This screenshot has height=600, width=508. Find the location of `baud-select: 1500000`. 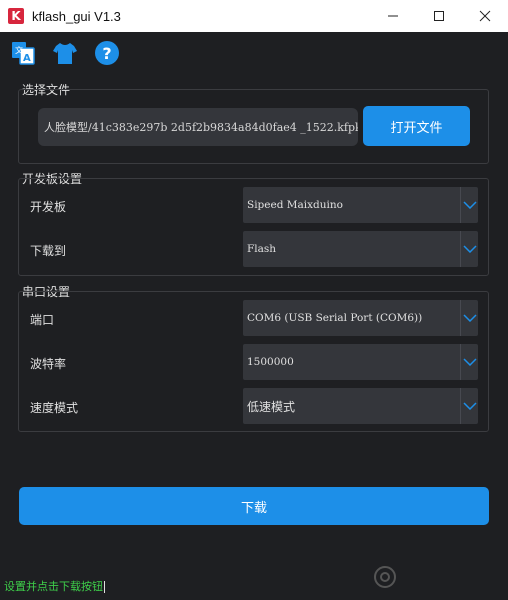

baud-select: 1500000 is located at coordinates (360, 362).